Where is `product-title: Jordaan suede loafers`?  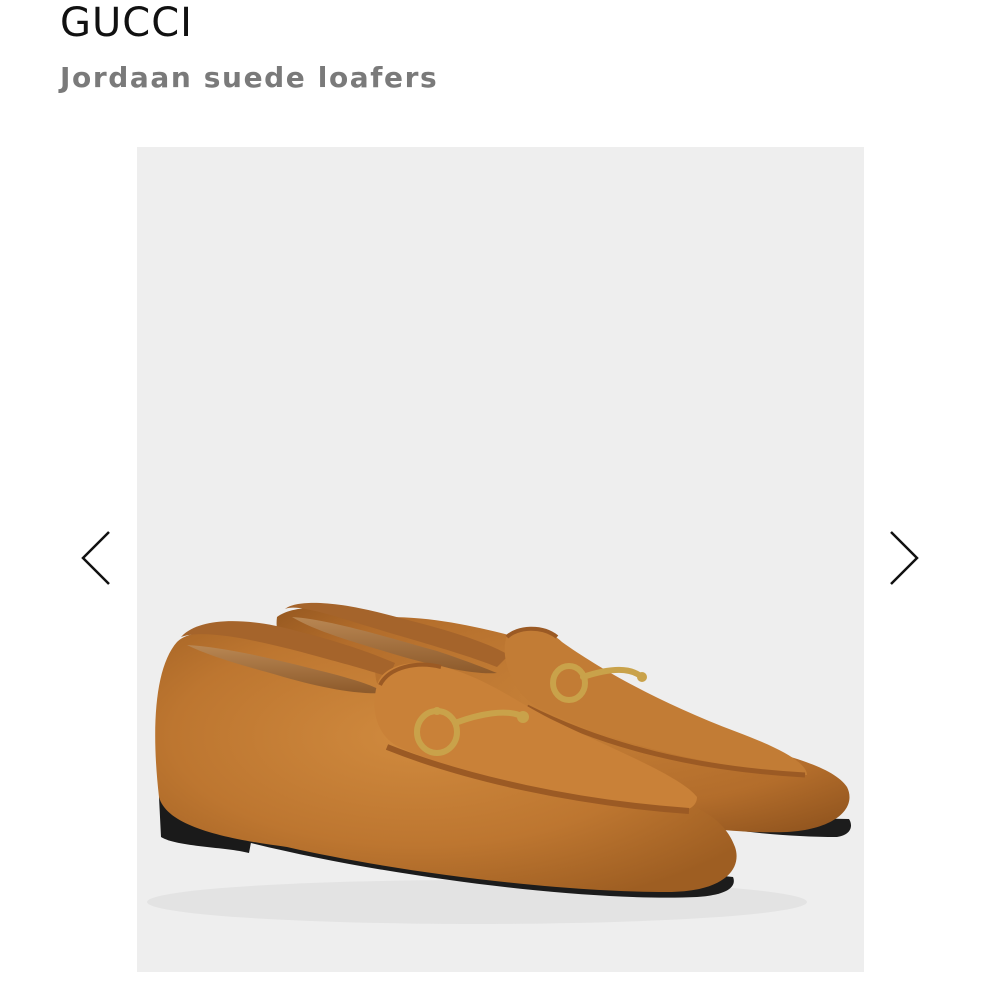
product-title: Jordaan suede loafers is located at coordinates (249, 77).